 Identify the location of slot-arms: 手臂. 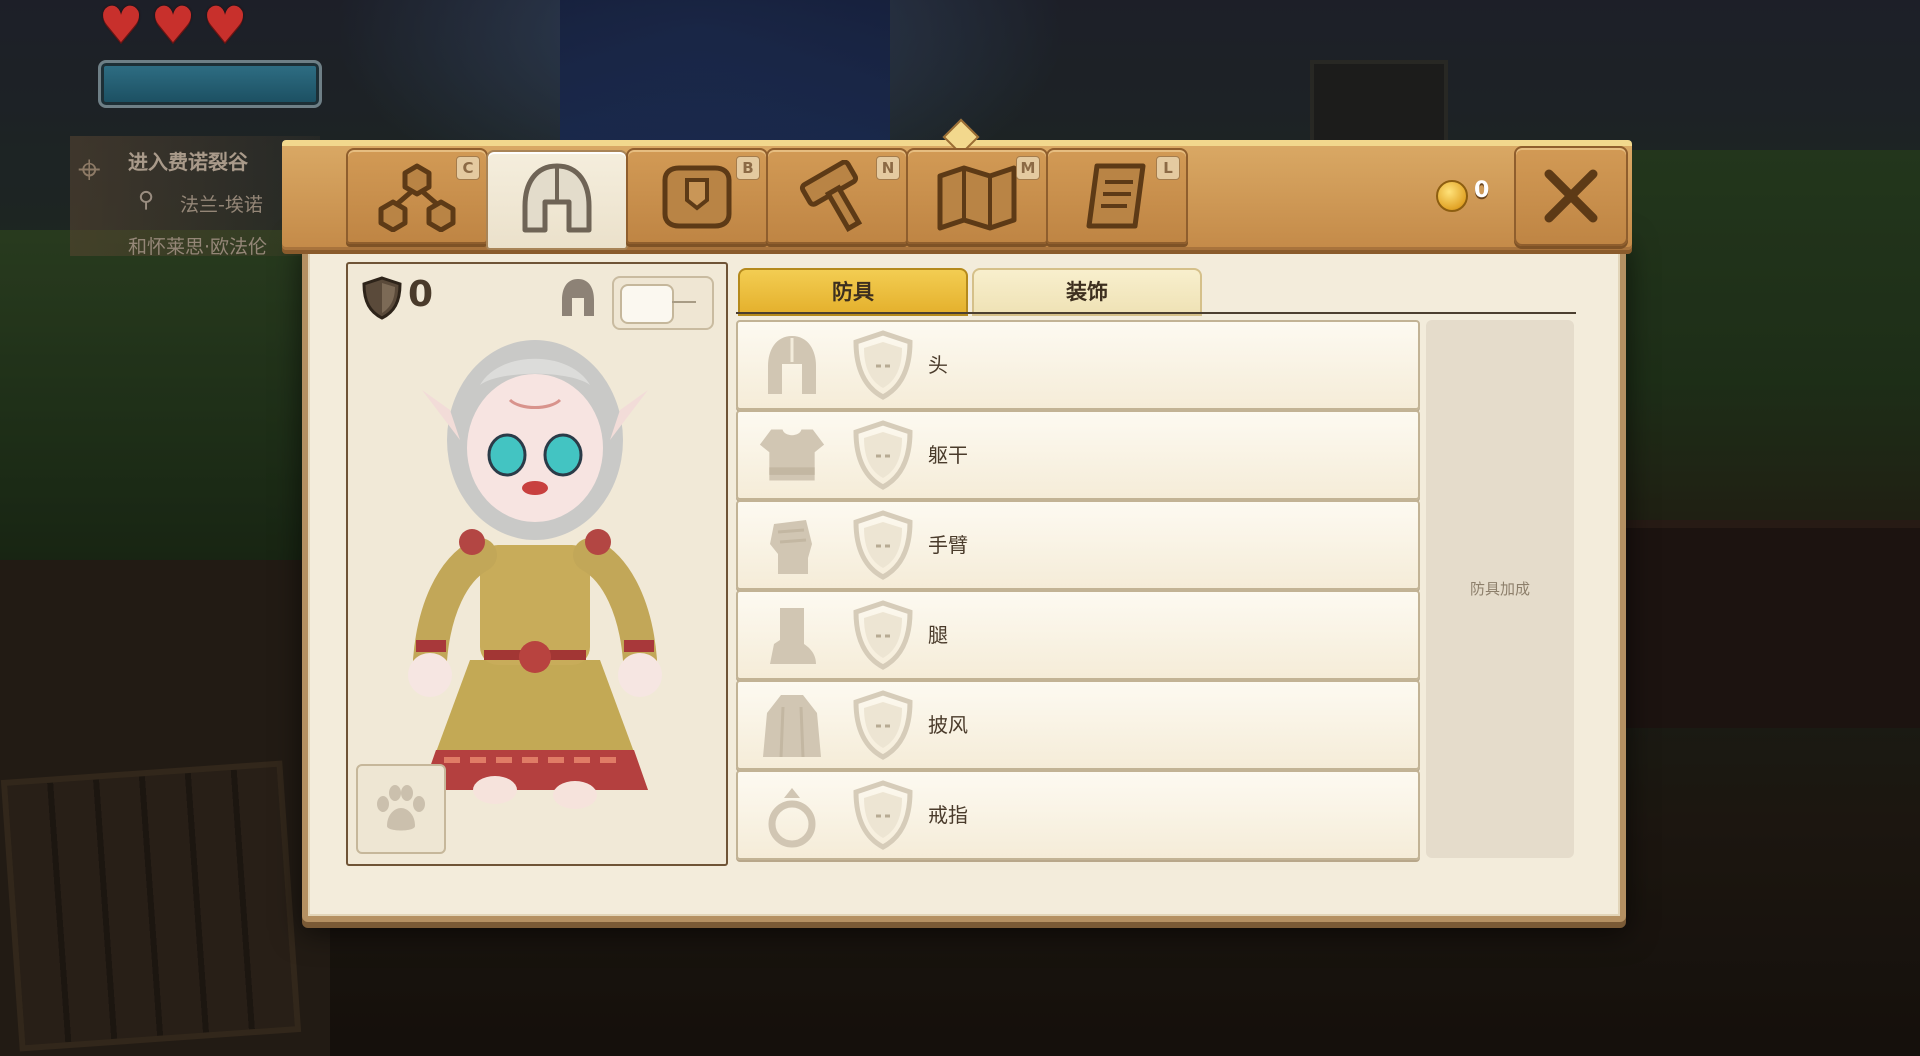
(1078, 545).